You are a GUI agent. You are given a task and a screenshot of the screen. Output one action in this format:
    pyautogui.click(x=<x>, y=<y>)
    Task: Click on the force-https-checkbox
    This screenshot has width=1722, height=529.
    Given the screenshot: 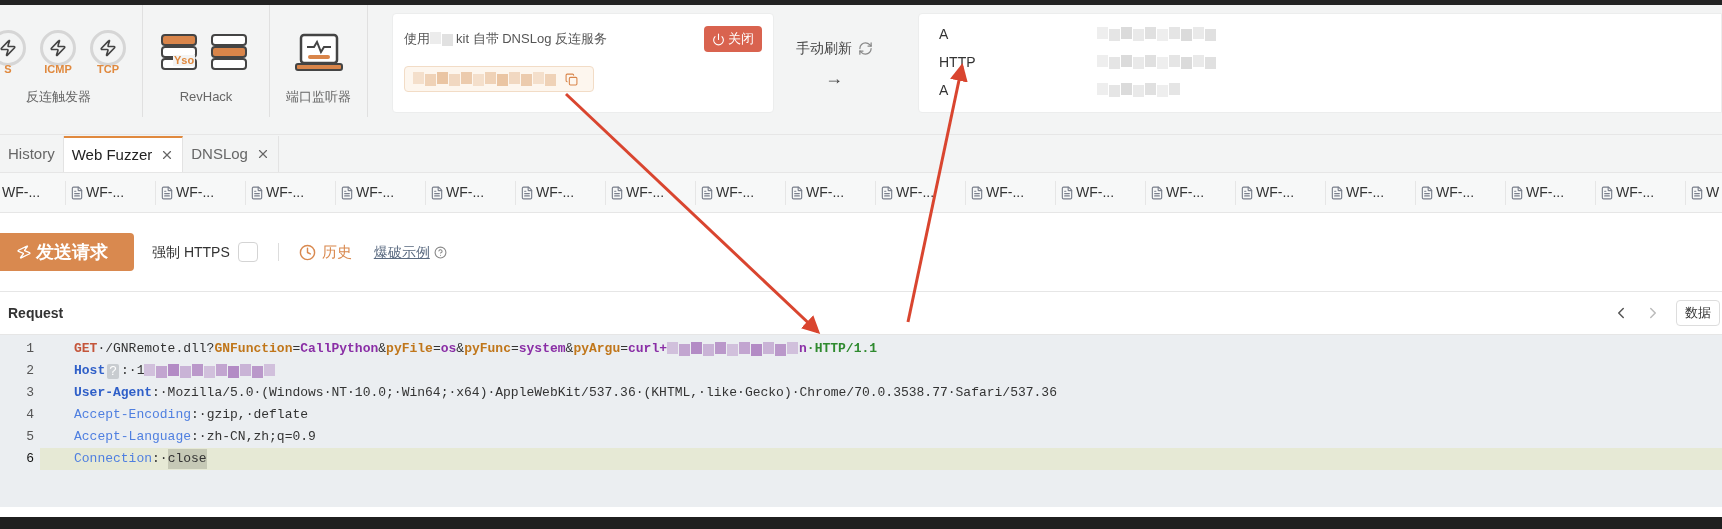 What is the action you would take?
    pyautogui.click(x=247, y=252)
    